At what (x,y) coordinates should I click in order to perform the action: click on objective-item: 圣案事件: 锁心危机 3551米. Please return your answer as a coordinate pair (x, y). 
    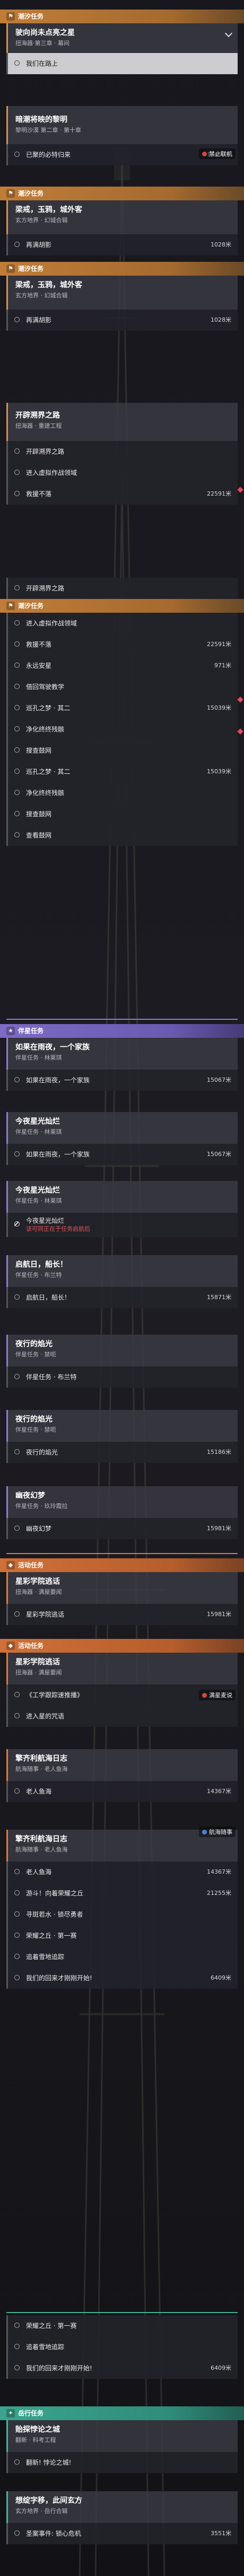
    Looking at the image, I should click on (122, 2533).